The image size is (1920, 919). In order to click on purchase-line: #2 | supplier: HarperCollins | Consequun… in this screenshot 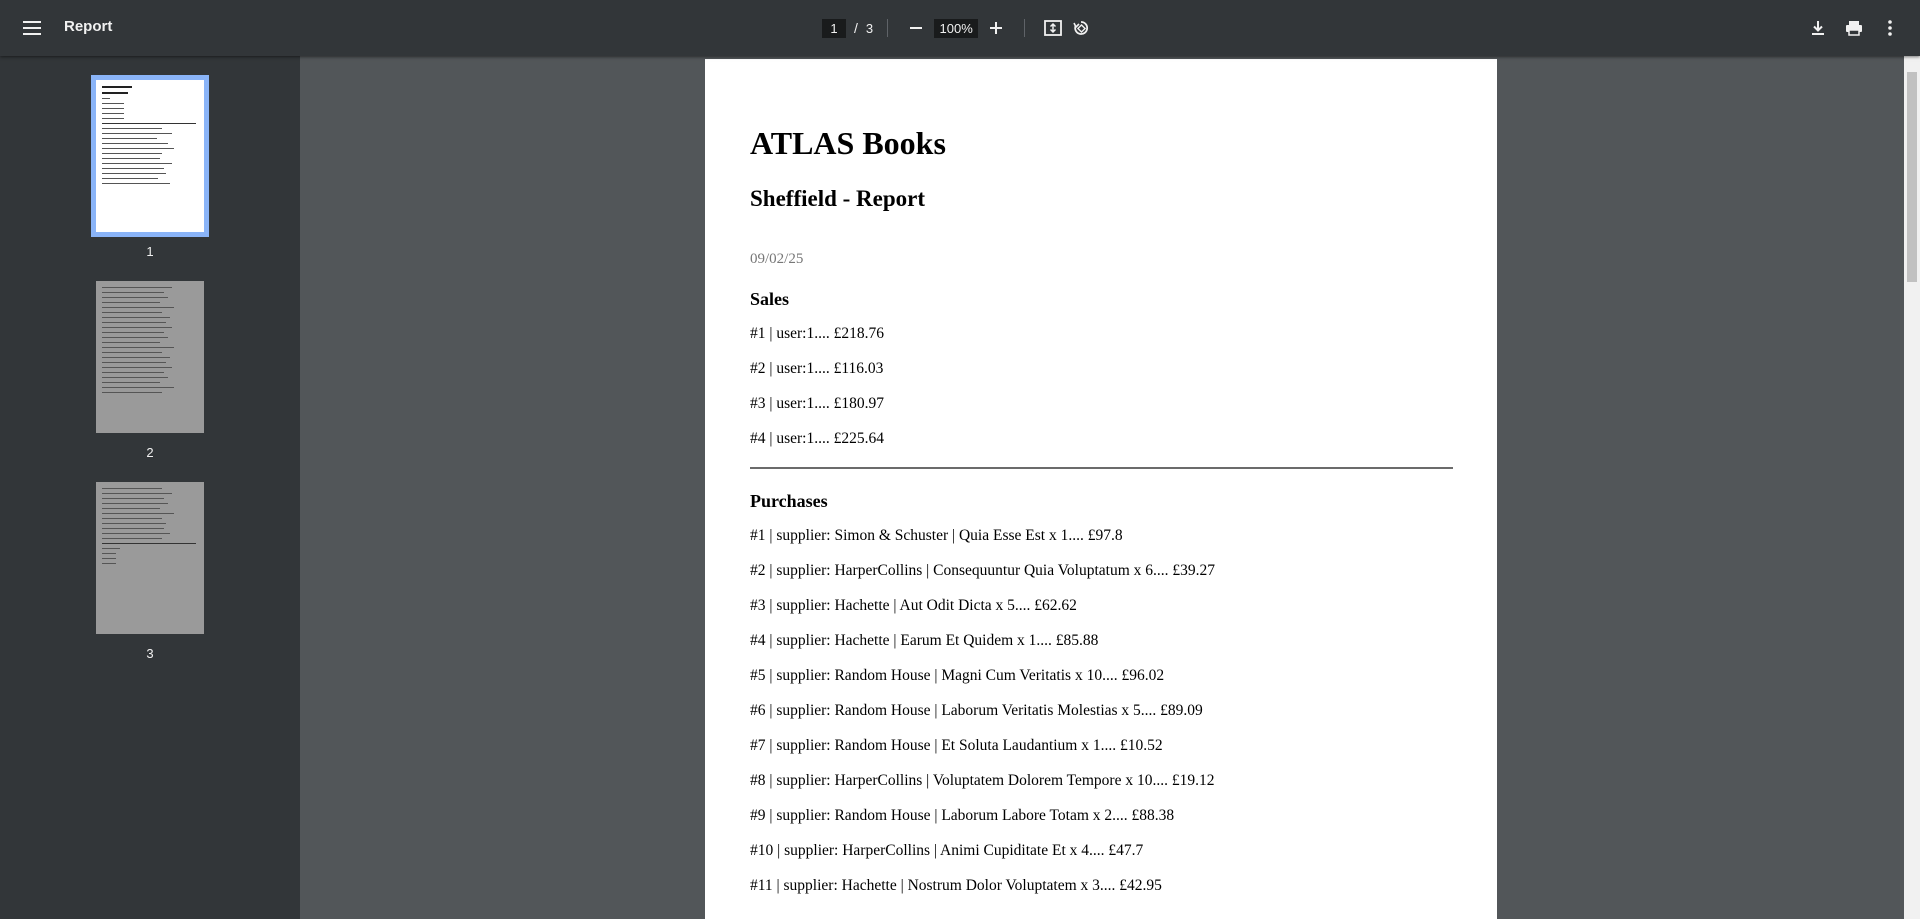, I will do `click(983, 570)`.